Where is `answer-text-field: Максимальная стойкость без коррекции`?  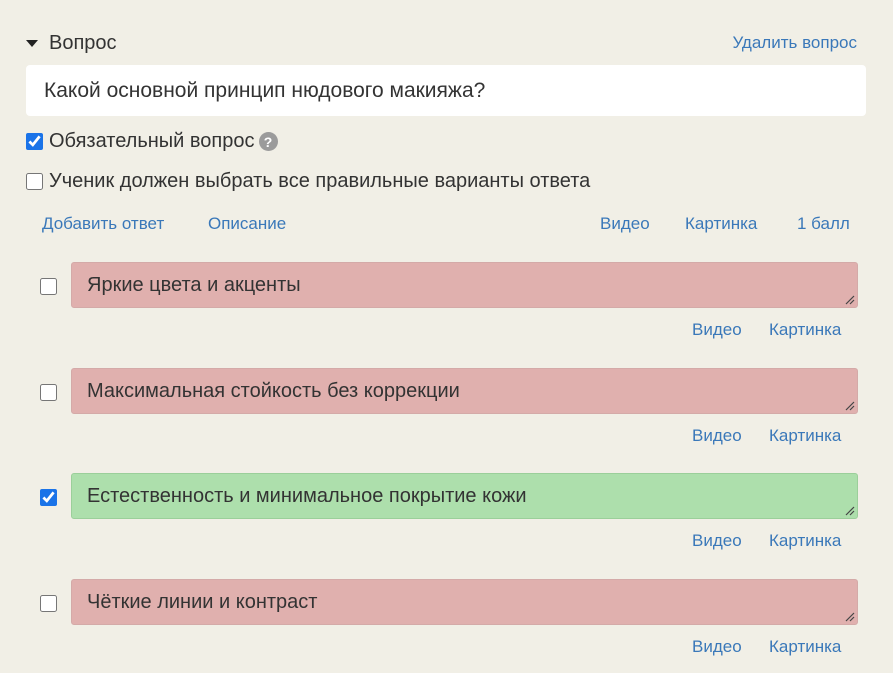
answer-text-field: Максимальная стойкость без коррекции is located at coordinates (464, 391).